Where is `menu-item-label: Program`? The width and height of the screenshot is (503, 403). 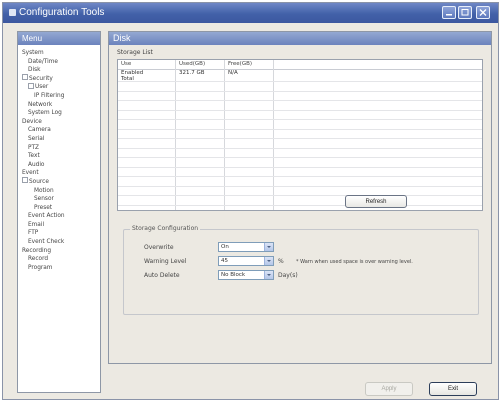
menu-item-label: Program is located at coordinates (40, 267).